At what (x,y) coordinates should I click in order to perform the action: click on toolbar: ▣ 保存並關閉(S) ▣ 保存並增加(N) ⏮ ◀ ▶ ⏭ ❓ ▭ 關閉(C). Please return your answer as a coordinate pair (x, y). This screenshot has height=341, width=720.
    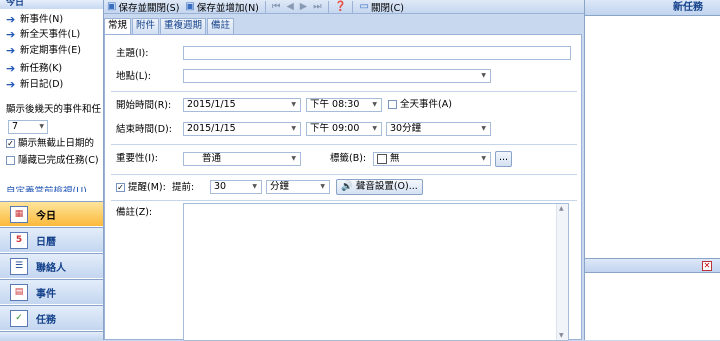
    Looking at the image, I should click on (344, 7).